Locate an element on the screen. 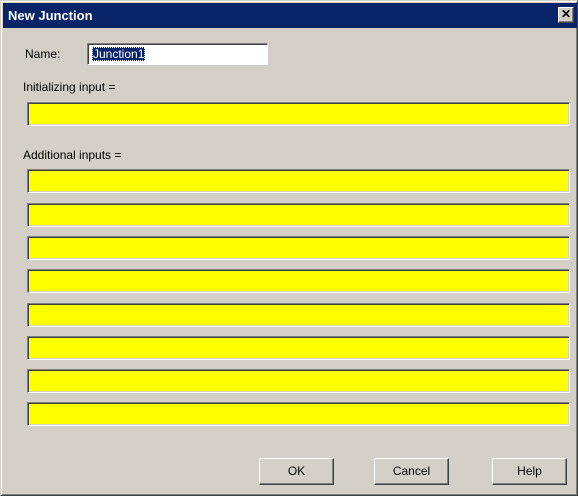 This screenshot has width=578, height=496. title-bar: New Junction ✕ is located at coordinates (290, 15).